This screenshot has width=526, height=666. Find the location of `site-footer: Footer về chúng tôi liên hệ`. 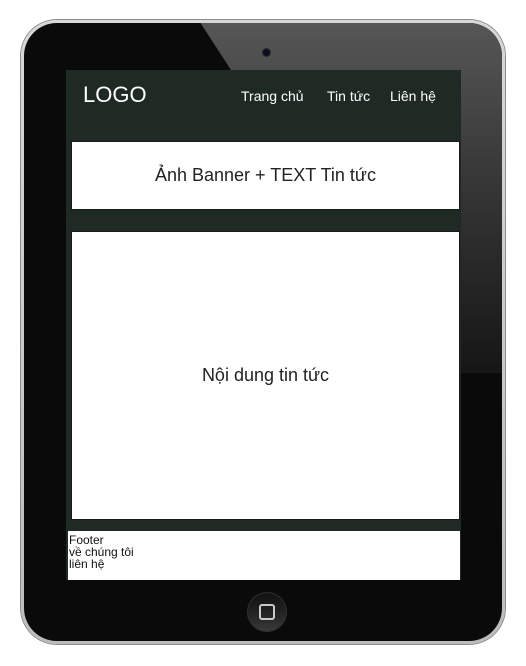

site-footer: Footer về chúng tôi liên hệ is located at coordinates (264, 555).